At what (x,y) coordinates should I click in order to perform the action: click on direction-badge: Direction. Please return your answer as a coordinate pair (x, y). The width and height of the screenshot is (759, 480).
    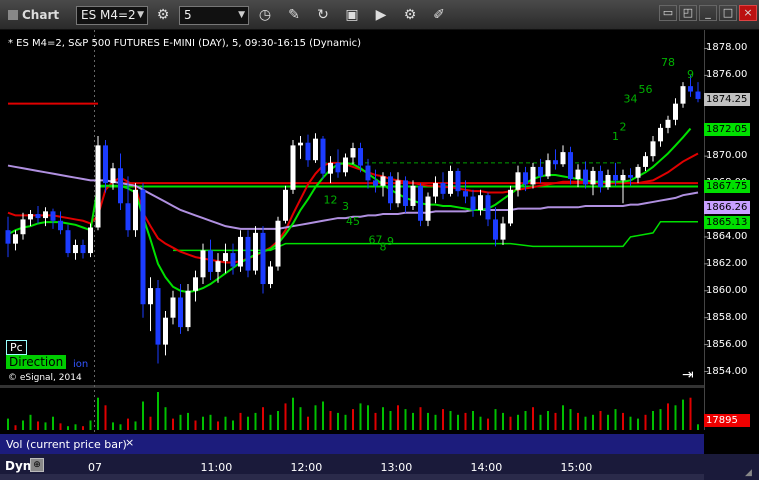
    Looking at the image, I should click on (36, 362).